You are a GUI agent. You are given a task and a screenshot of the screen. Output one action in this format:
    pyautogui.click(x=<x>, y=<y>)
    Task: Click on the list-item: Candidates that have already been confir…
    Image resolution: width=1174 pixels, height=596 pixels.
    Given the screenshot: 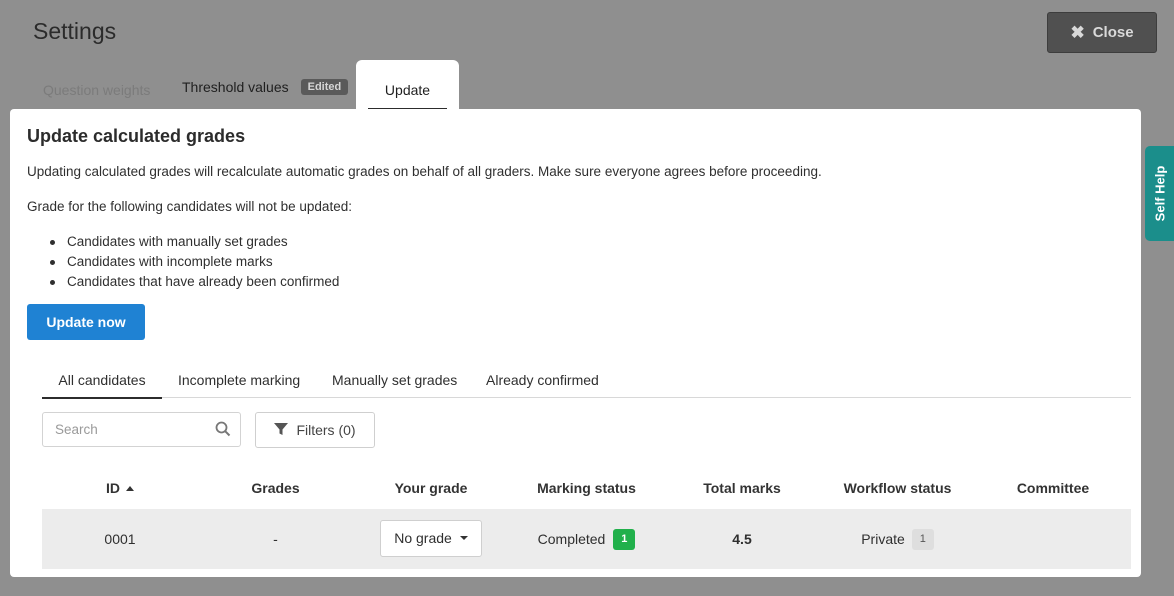 What is the action you would take?
    pyautogui.click(x=194, y=282)
    